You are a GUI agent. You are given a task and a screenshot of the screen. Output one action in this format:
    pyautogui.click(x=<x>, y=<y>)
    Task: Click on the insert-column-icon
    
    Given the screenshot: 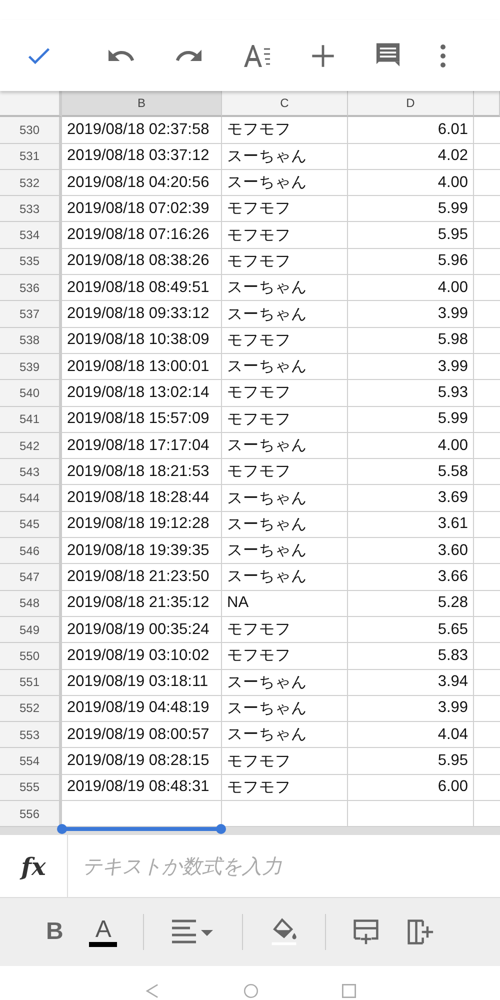 What is the action you would take?
    pyautogui.click(x=420, y=932)
    